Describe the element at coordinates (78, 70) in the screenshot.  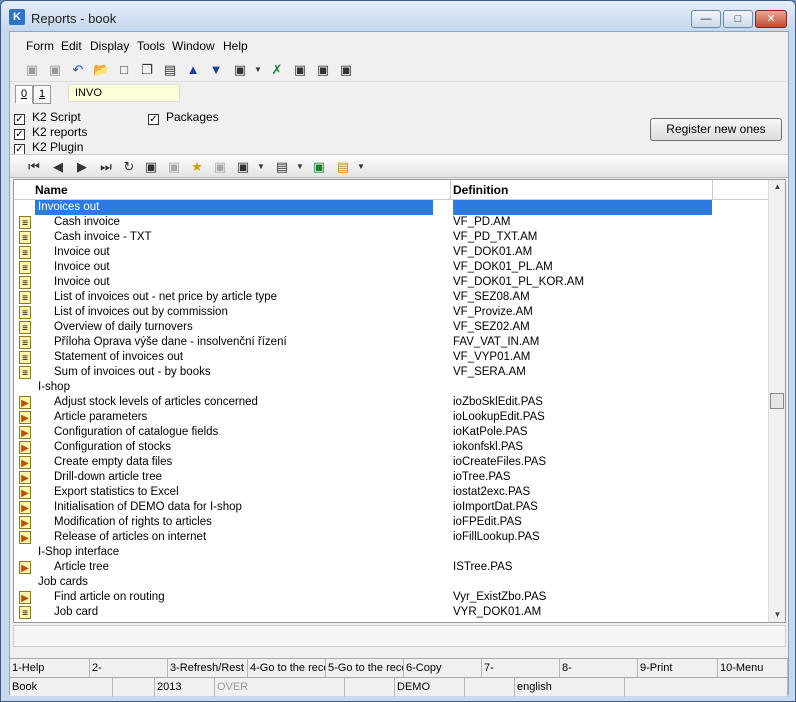
I see `undo-icon: ↶` at that location.